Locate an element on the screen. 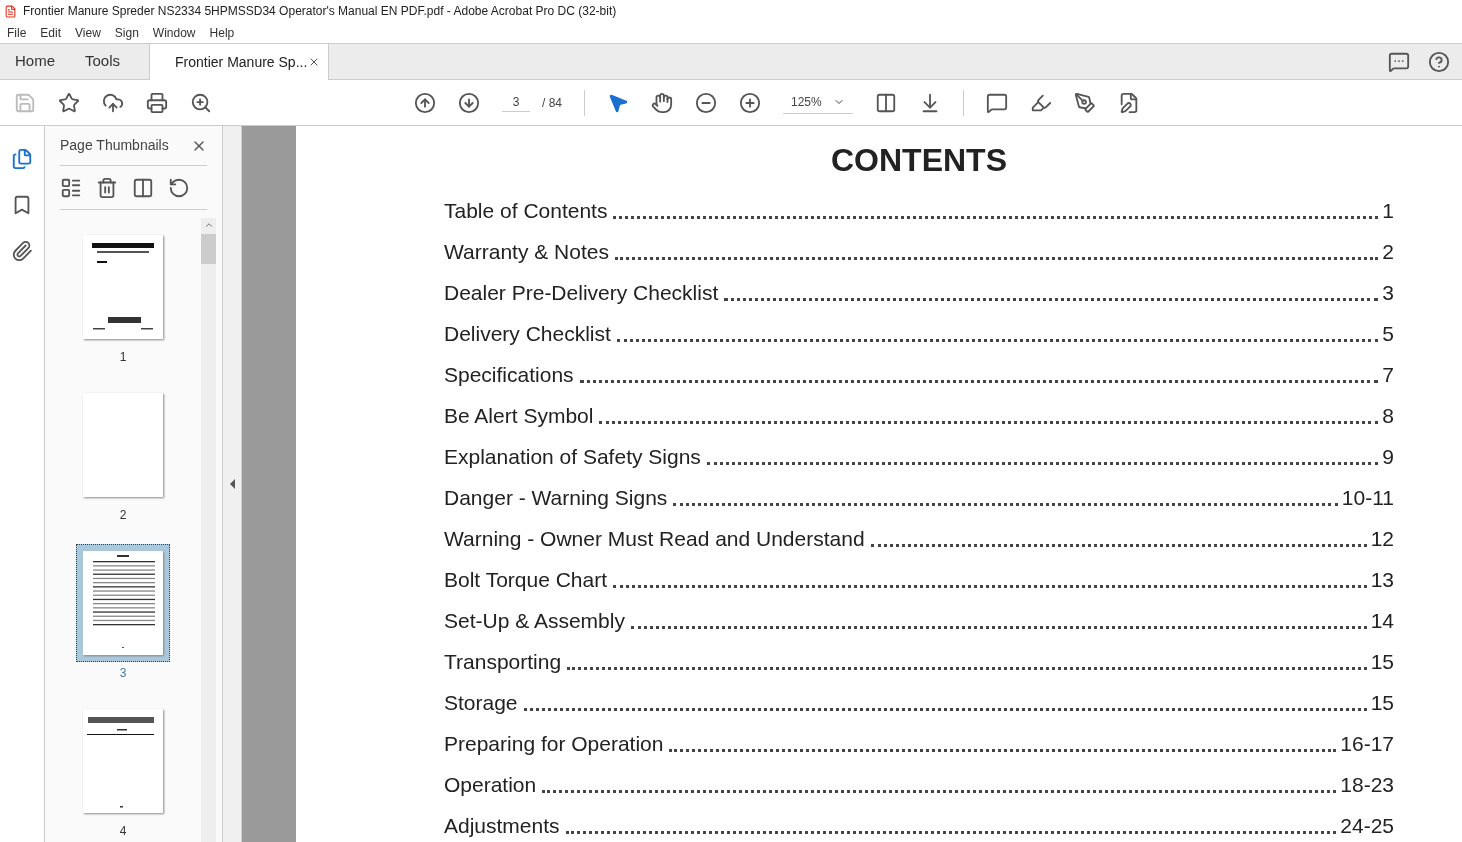 Image resolution: width=1462 pixels, height=842 pixels. options-icon is located at coordinates (71, 187).